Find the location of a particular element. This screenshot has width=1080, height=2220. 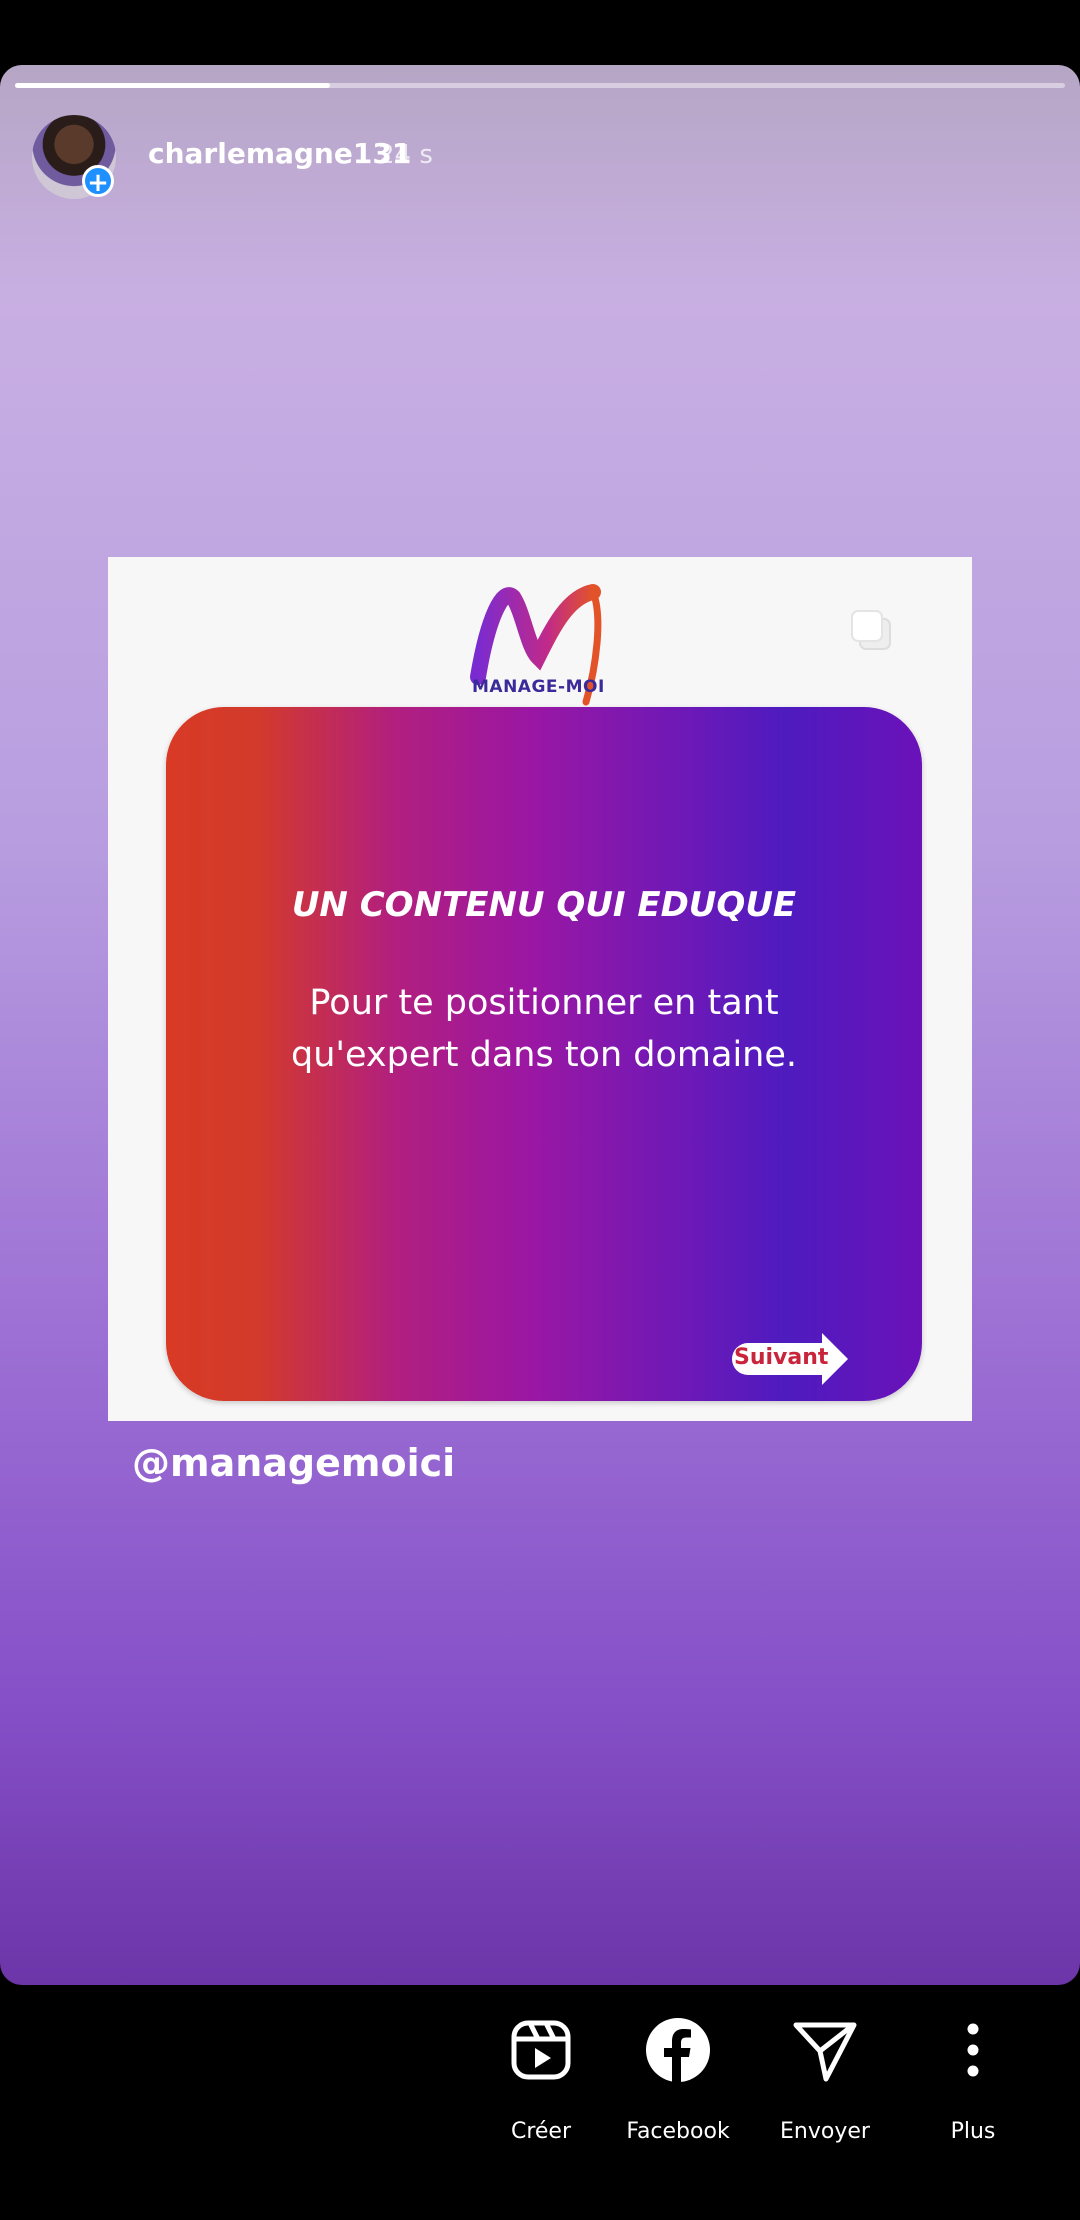

create-label: Créer is located at coordinates (541, 2131).